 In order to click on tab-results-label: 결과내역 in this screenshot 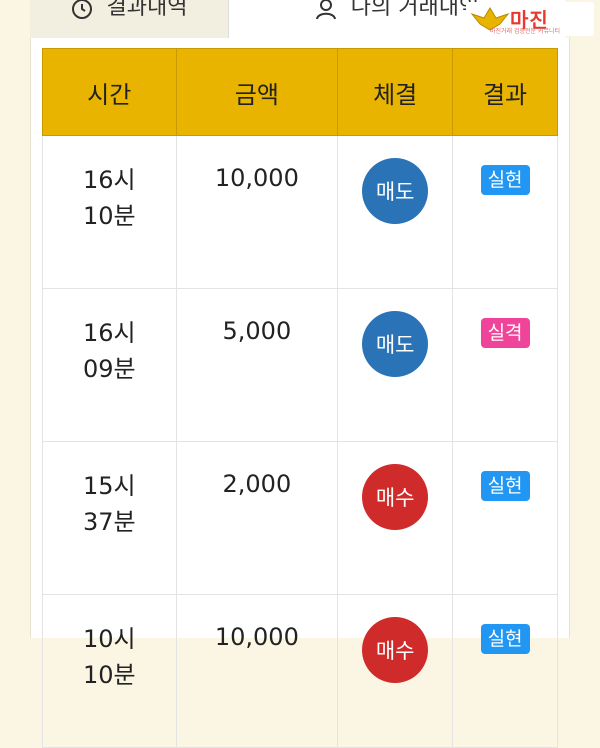, I will do `click(147, 10)`.